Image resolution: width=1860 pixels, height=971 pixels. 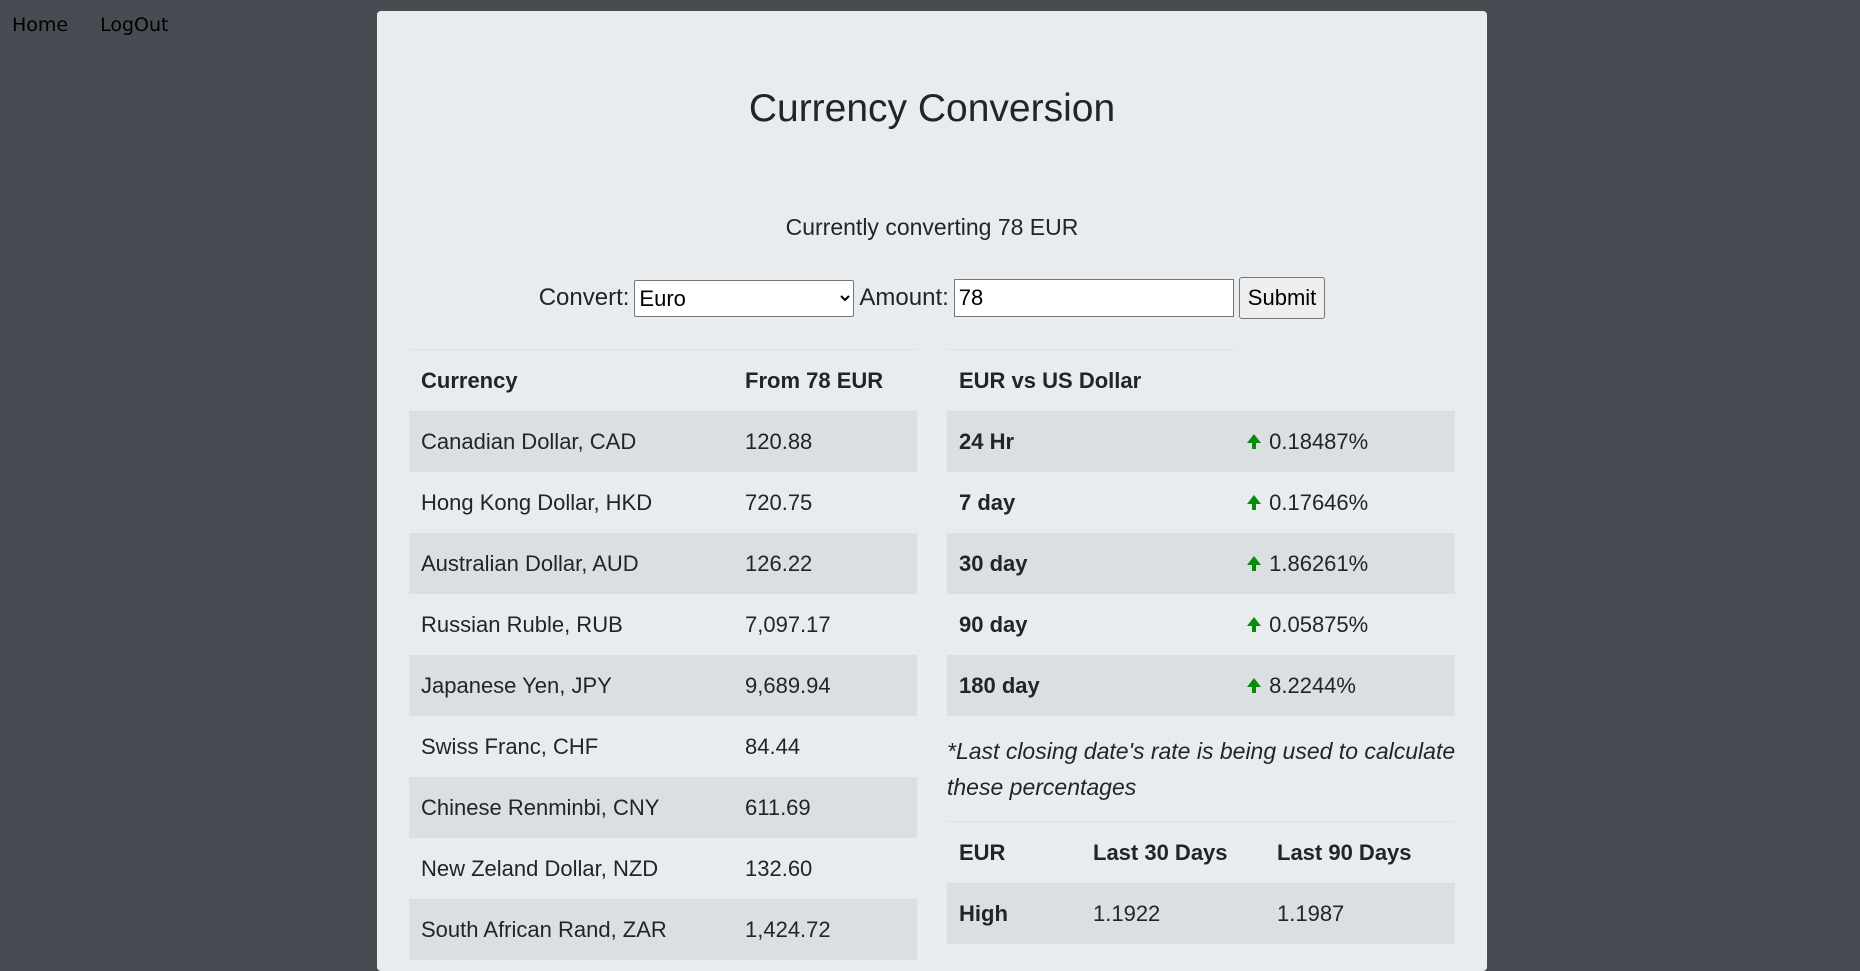 What do you see at coordinates (932, 227) in the screenshot?
I see `converting-status: Currently converting 78 EUR` at bounding box center [932, 227].